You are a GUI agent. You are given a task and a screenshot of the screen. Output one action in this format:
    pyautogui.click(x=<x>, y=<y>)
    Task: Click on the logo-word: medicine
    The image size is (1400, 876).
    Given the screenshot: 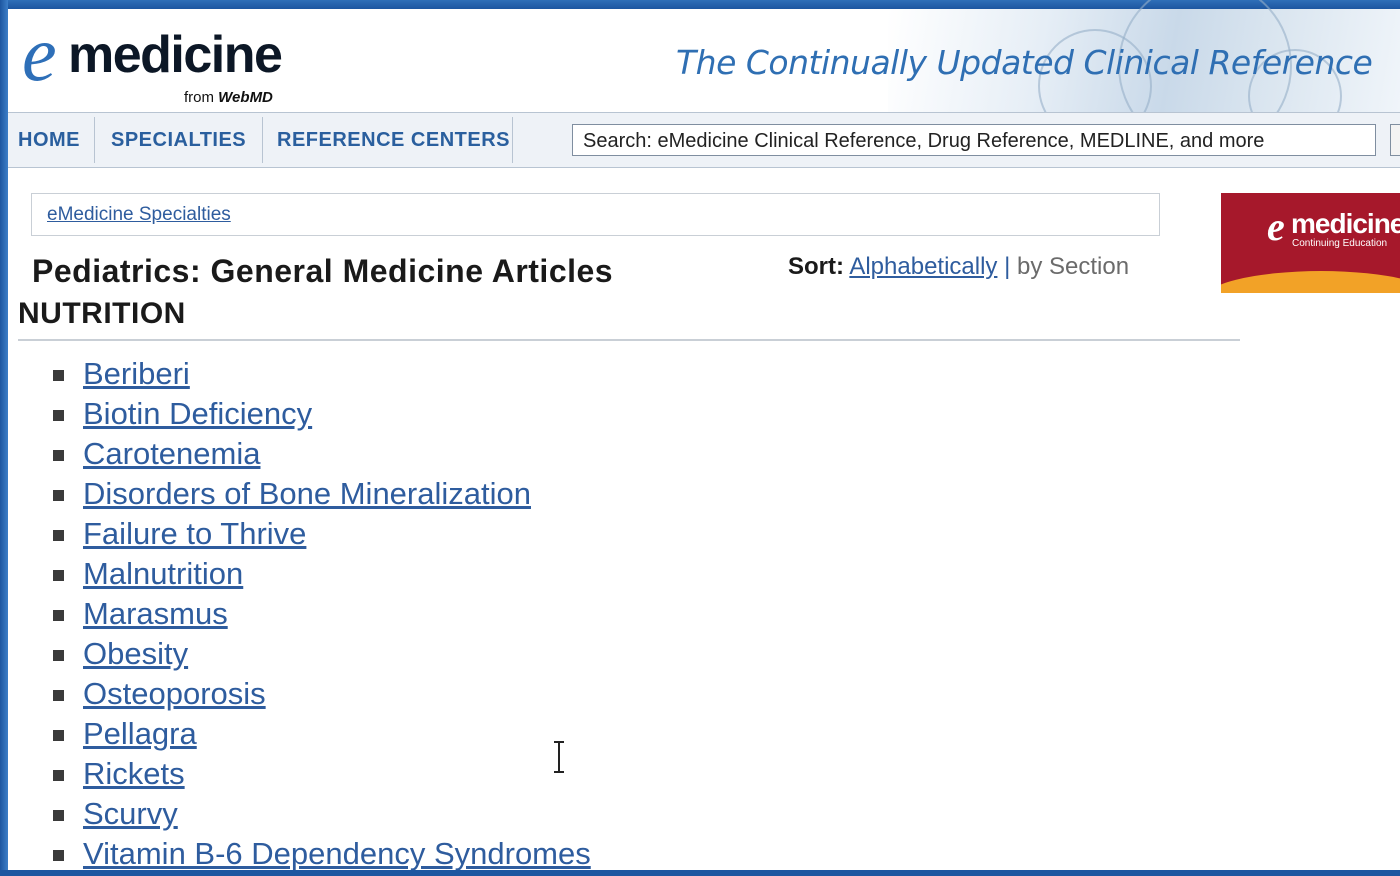 What is the action you would take?
    pyautogui.click(x=175, y=55)
    